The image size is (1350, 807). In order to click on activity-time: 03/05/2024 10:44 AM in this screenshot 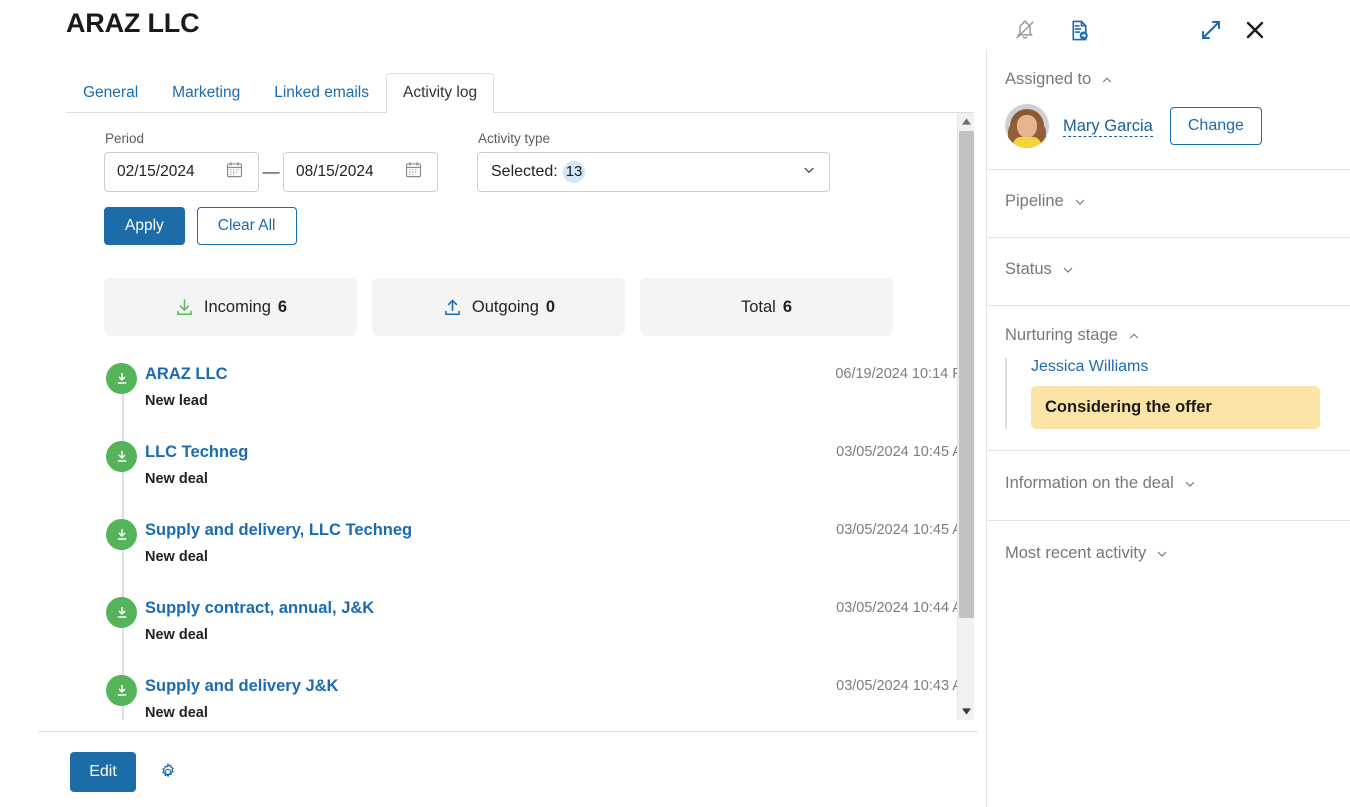, I will do `click(905, 608)`.